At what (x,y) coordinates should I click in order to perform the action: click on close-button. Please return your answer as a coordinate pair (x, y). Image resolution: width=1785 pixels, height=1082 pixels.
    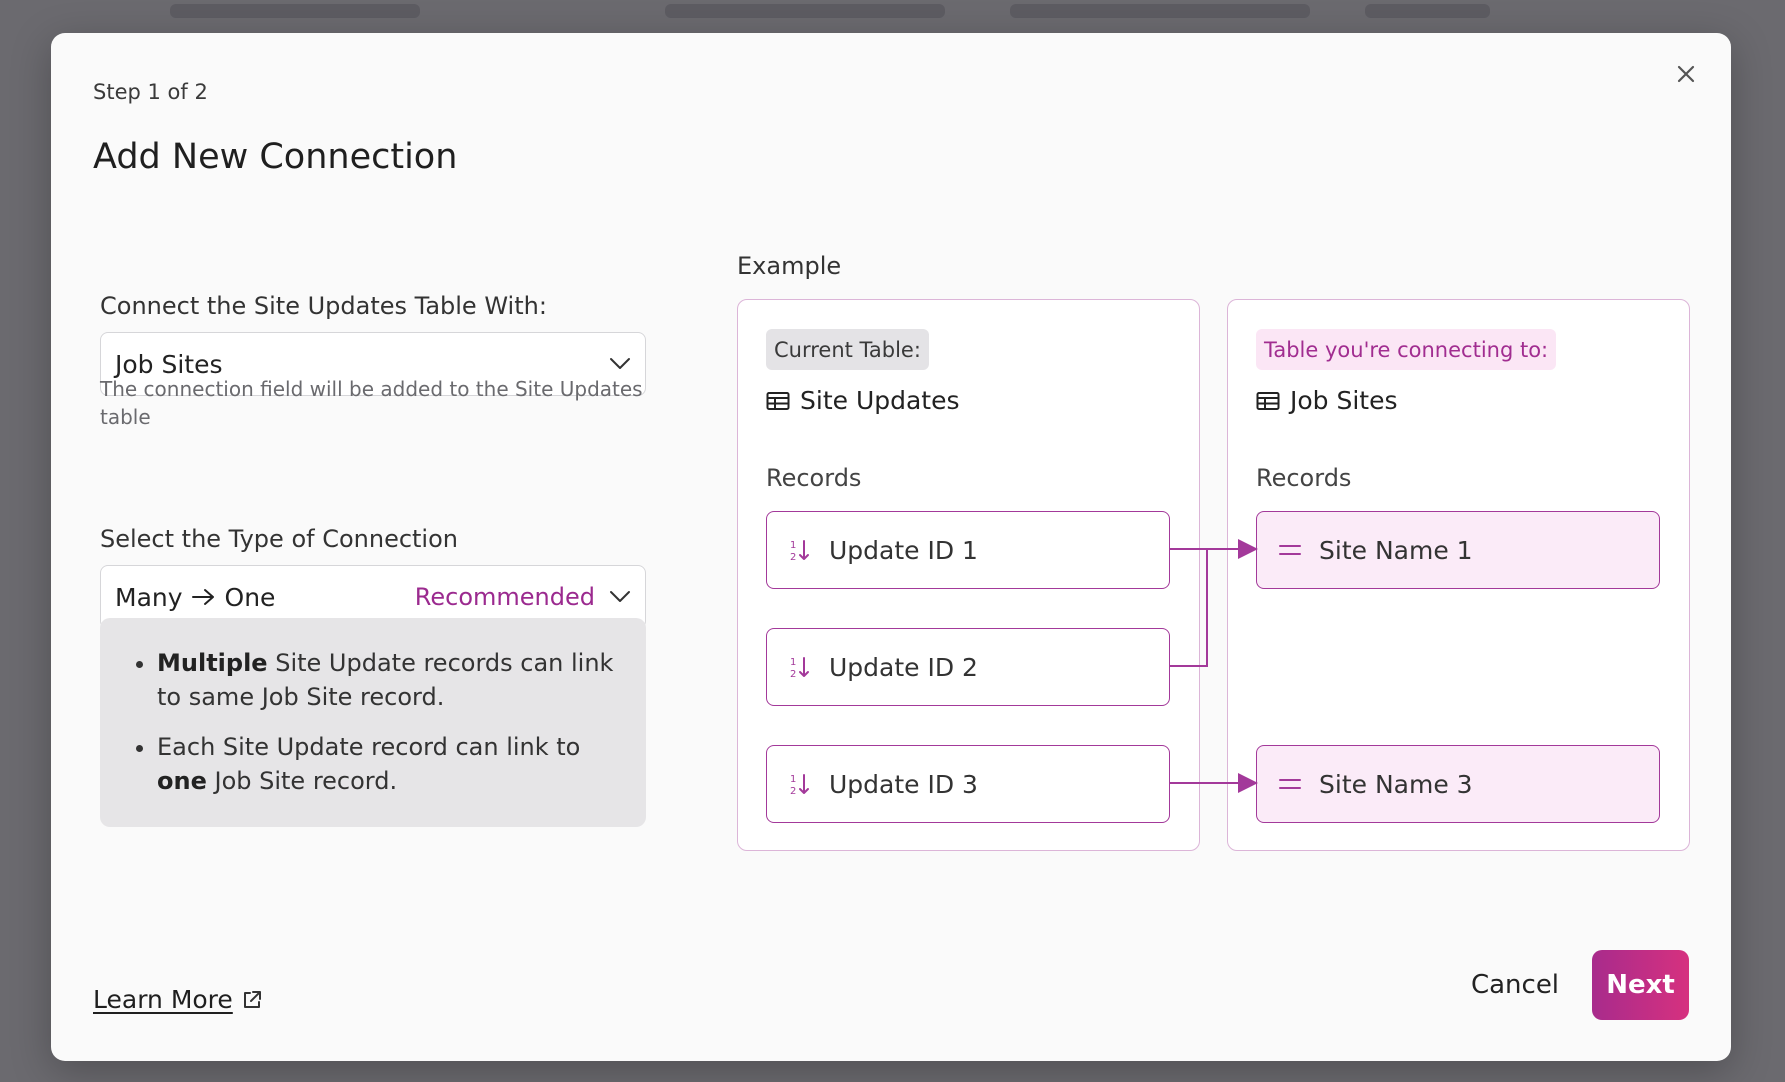
    Looking at the image, I should click on (1686, 74).